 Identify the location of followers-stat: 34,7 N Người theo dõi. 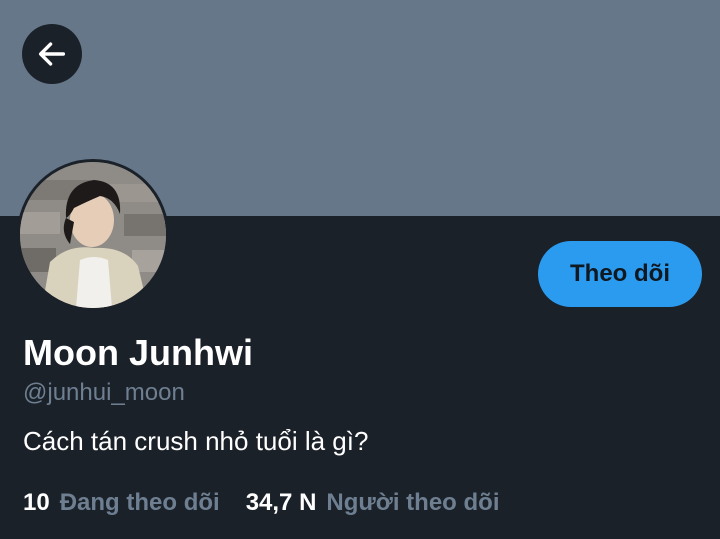
(373, 503).